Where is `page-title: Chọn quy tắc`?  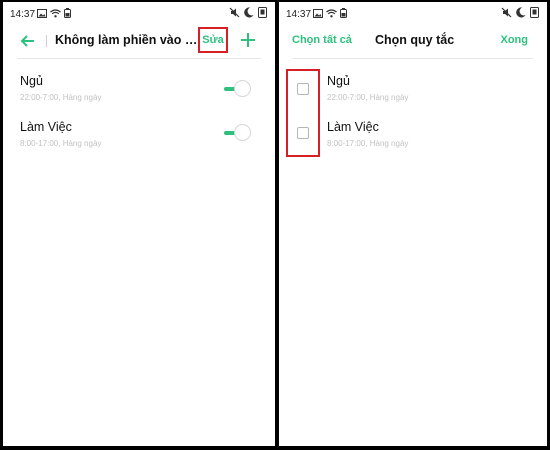
page-title: Chọn quy tắc is located at coordinates (415, 40).